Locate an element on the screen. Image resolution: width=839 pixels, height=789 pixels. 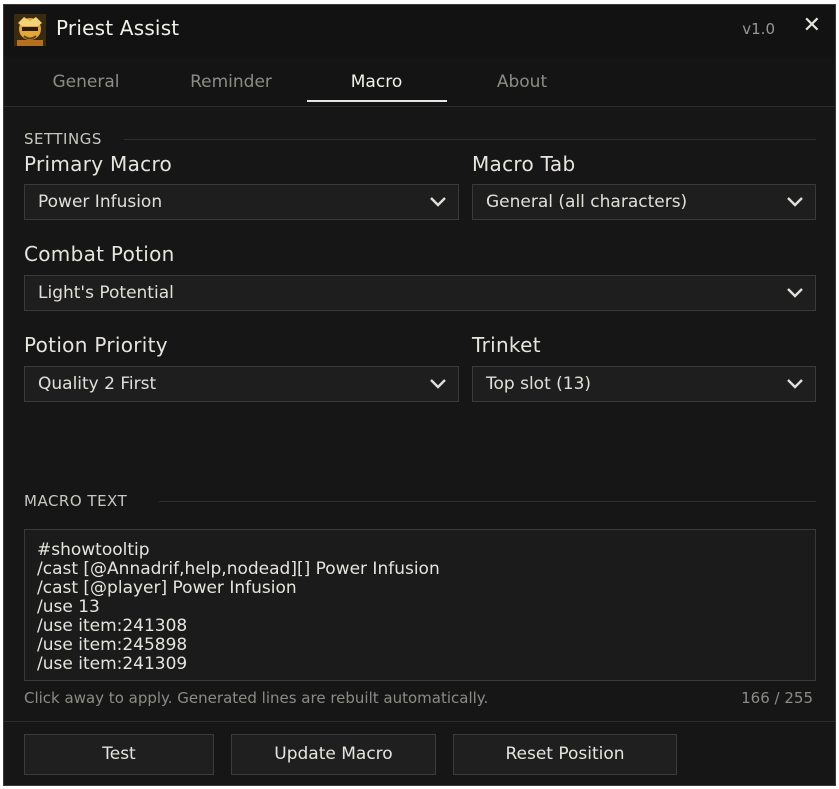
settings-divider is located at coordinates (470, 139).